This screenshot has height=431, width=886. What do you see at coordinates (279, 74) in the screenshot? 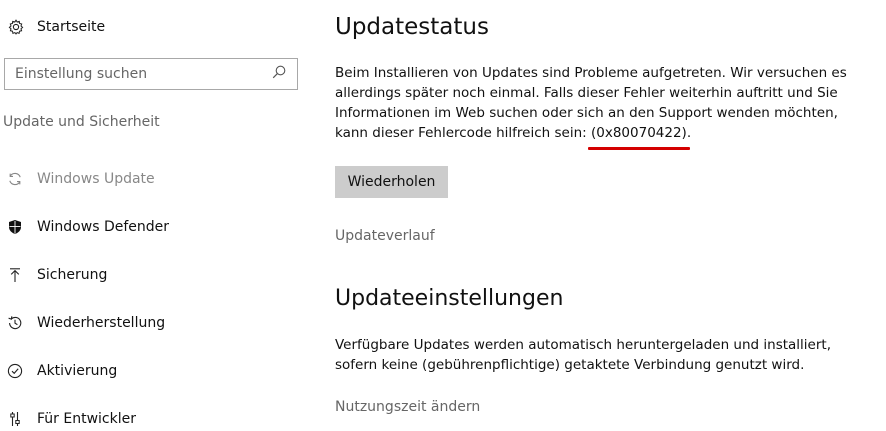
I see `search-icon` at bounding box center [279, 74].